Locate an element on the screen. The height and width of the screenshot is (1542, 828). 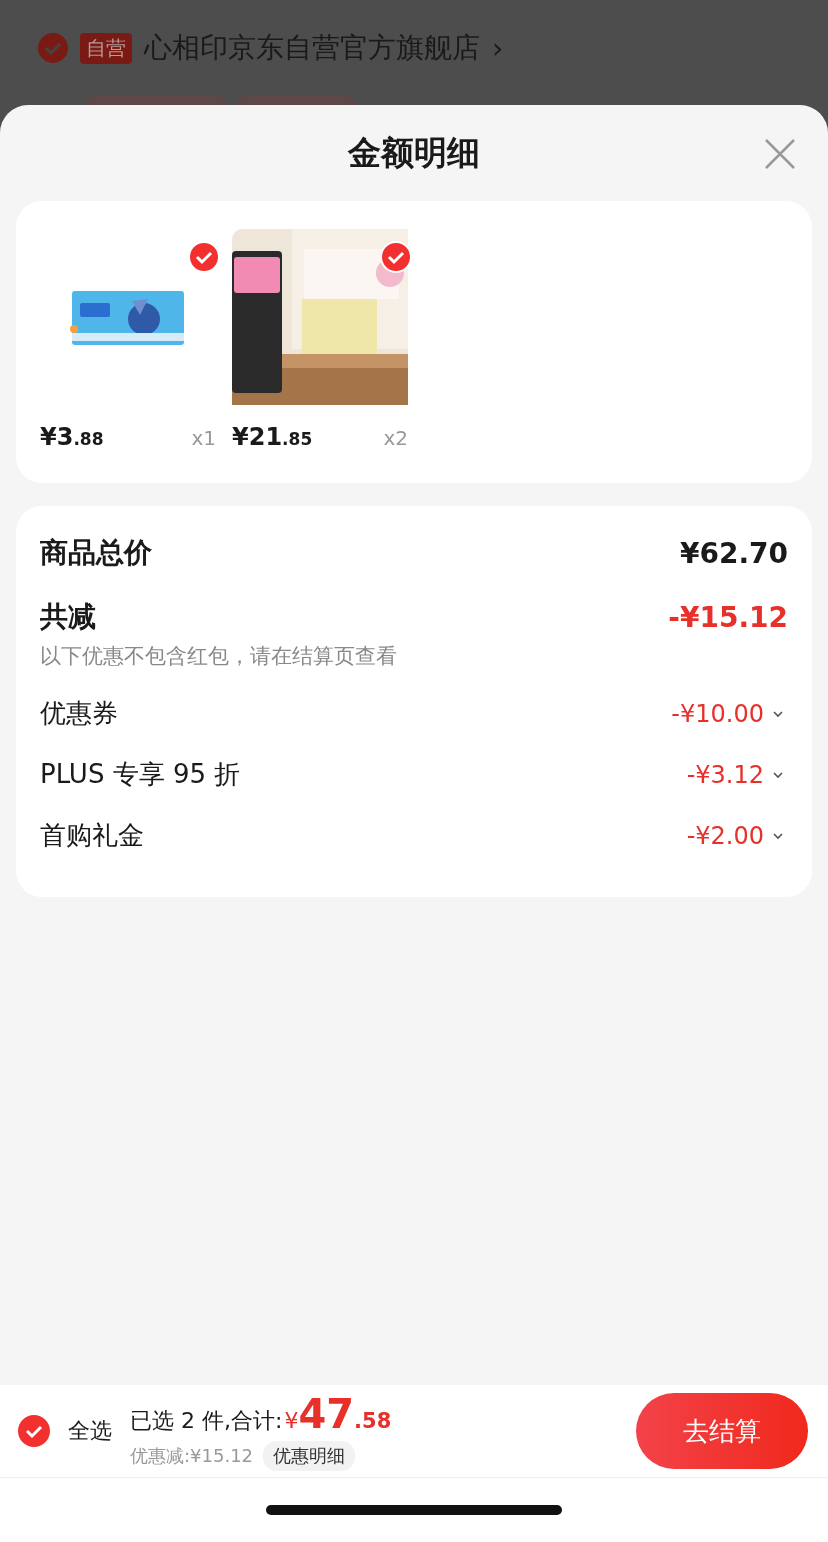
discount-text: 优惠减:¥15.12 is located at coordinates (192, 1456).